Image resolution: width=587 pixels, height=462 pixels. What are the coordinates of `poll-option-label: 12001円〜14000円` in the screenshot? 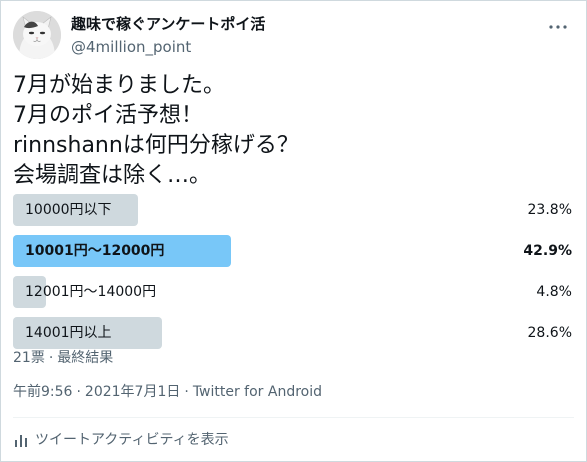 It's located at (91, 292).